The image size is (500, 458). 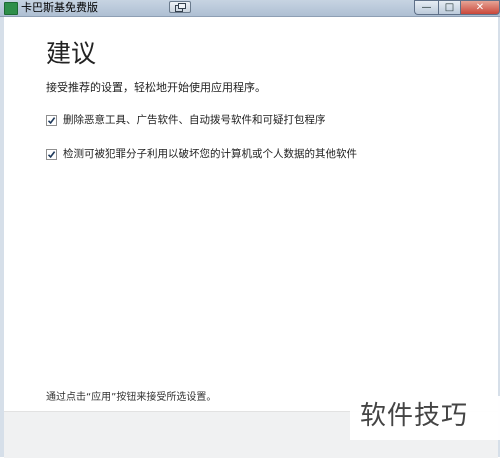 I want to click on close-button: ✕, so click(x=480, y=7).